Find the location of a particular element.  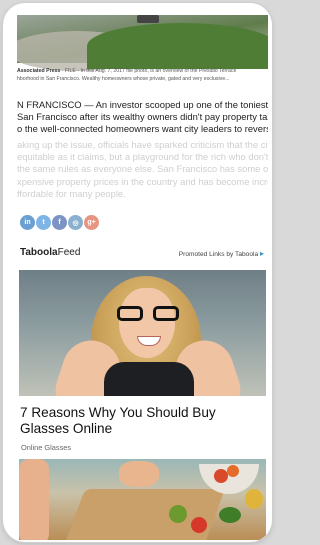

taboola-feed-logo: TaboolaFeed is located at coordinates (50, 252).